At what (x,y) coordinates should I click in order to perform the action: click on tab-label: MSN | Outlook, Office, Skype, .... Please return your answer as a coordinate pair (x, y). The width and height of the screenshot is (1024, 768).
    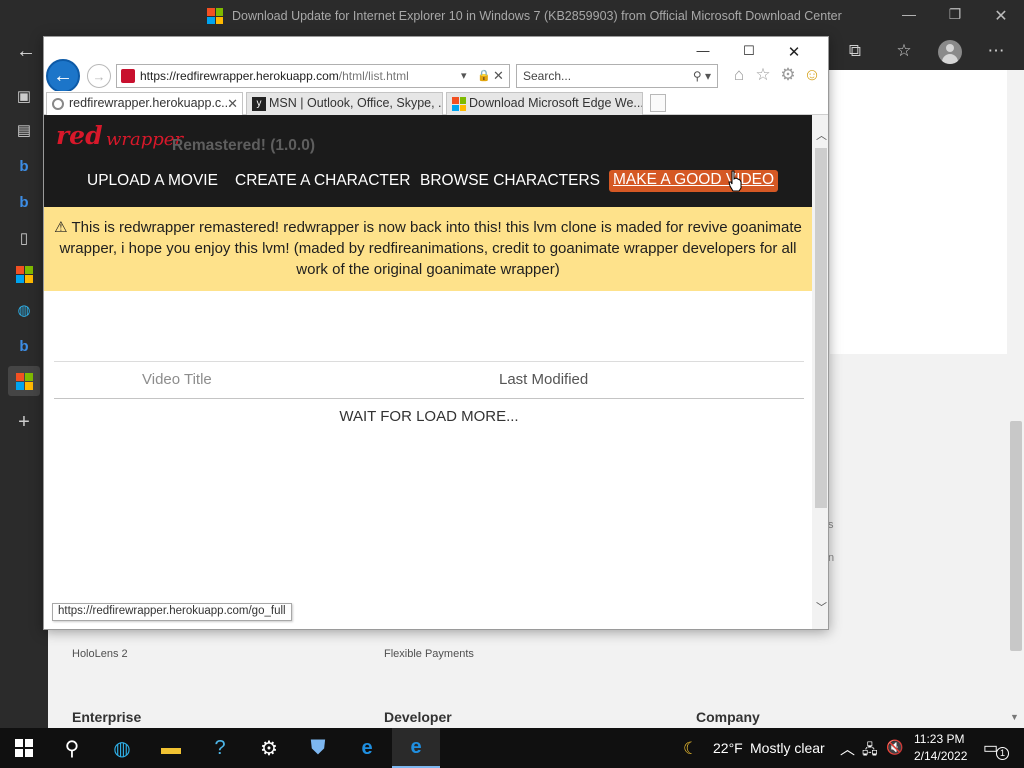
    Looking at the image, I should click on (356, 103).